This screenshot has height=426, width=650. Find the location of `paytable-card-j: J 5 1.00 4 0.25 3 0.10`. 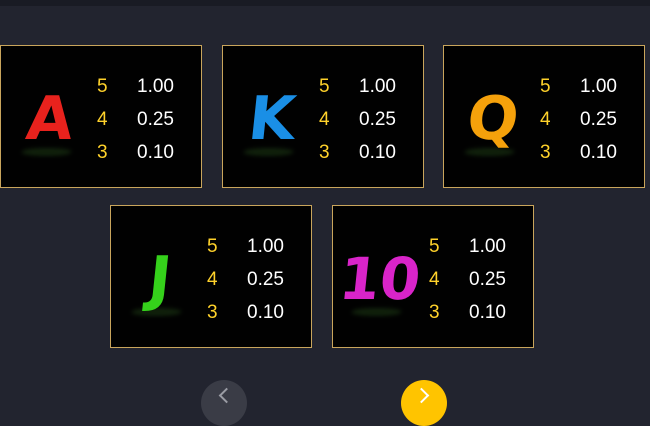

paytable-card-j: J 5 1.00 4 0.25 3 0.10 is located at coordinates (211, 276).